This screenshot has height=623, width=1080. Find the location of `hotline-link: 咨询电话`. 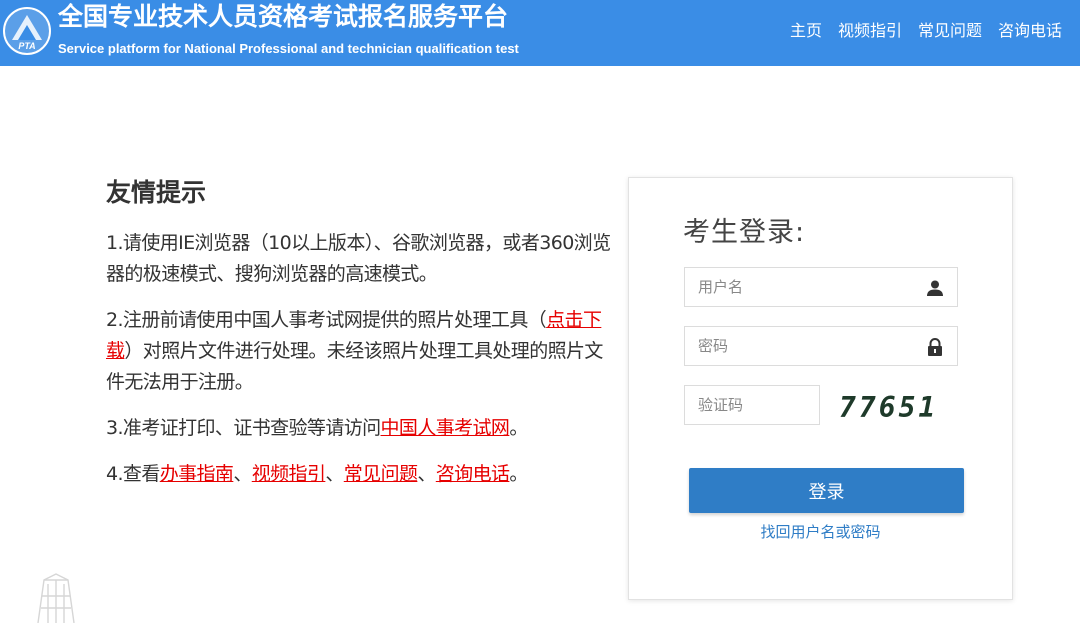

hotline-link: 咨询电话 is located at coordinates (473, 474).